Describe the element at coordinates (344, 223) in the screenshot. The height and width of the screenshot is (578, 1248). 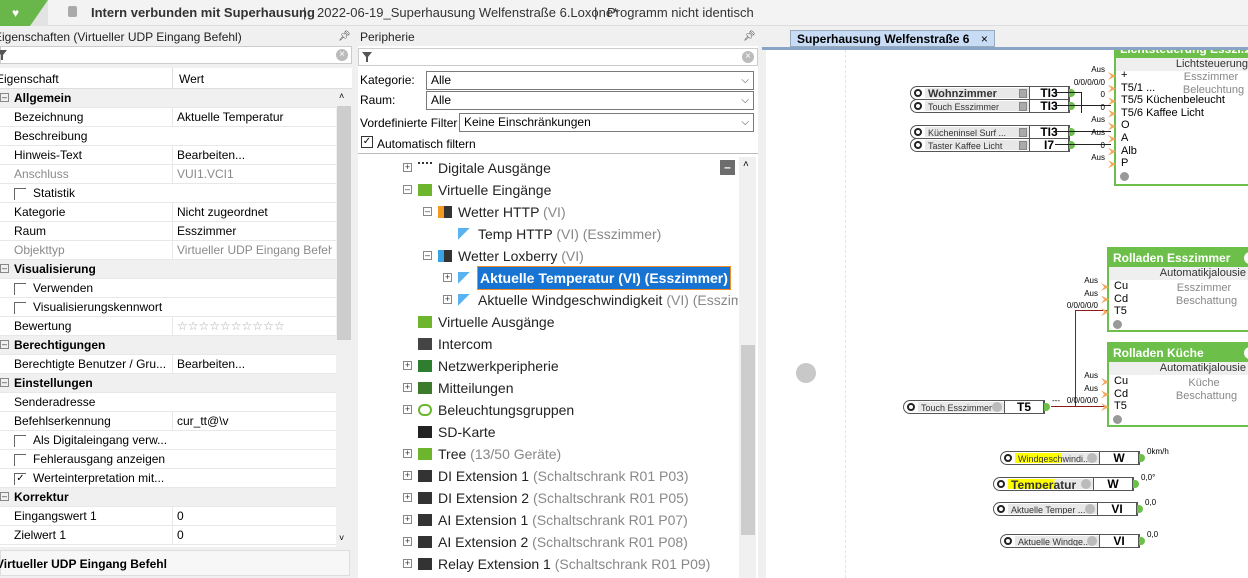
I see `scrollbar-thumb` at that location.